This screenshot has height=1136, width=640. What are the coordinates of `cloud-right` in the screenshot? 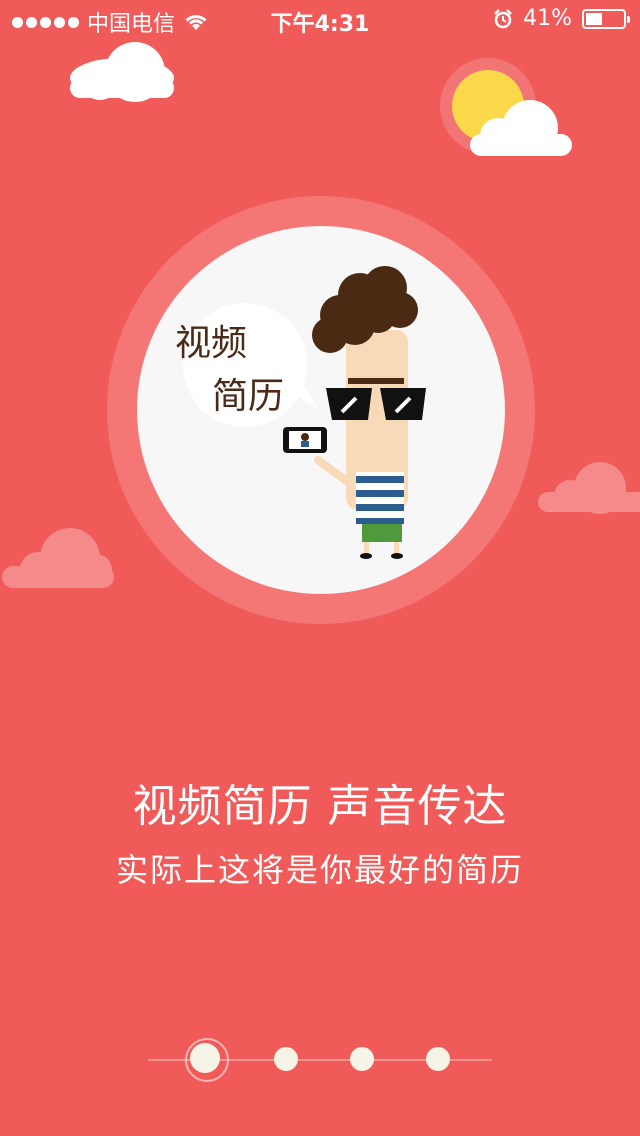 It's located at (589, 488).